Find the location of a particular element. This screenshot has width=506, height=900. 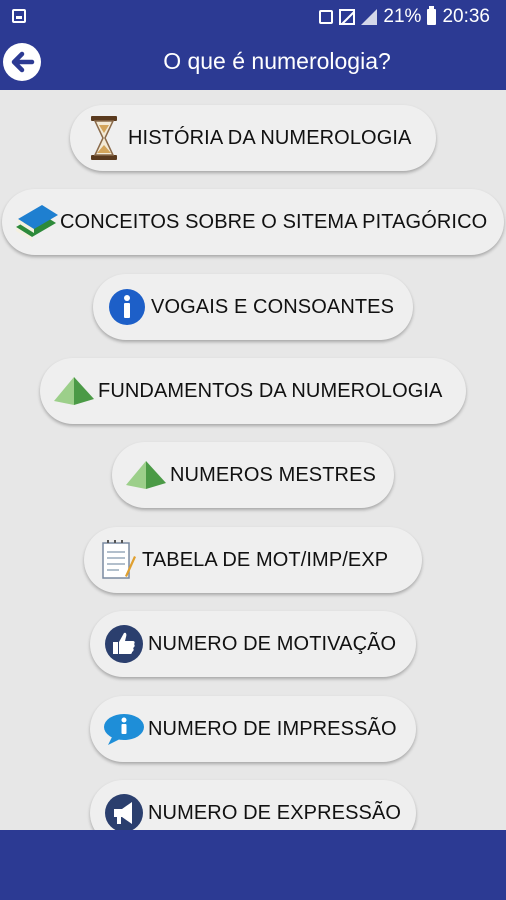

menu-item-vogais: VOGAIS E CONSOANTES is located at coordinates (253, 307).